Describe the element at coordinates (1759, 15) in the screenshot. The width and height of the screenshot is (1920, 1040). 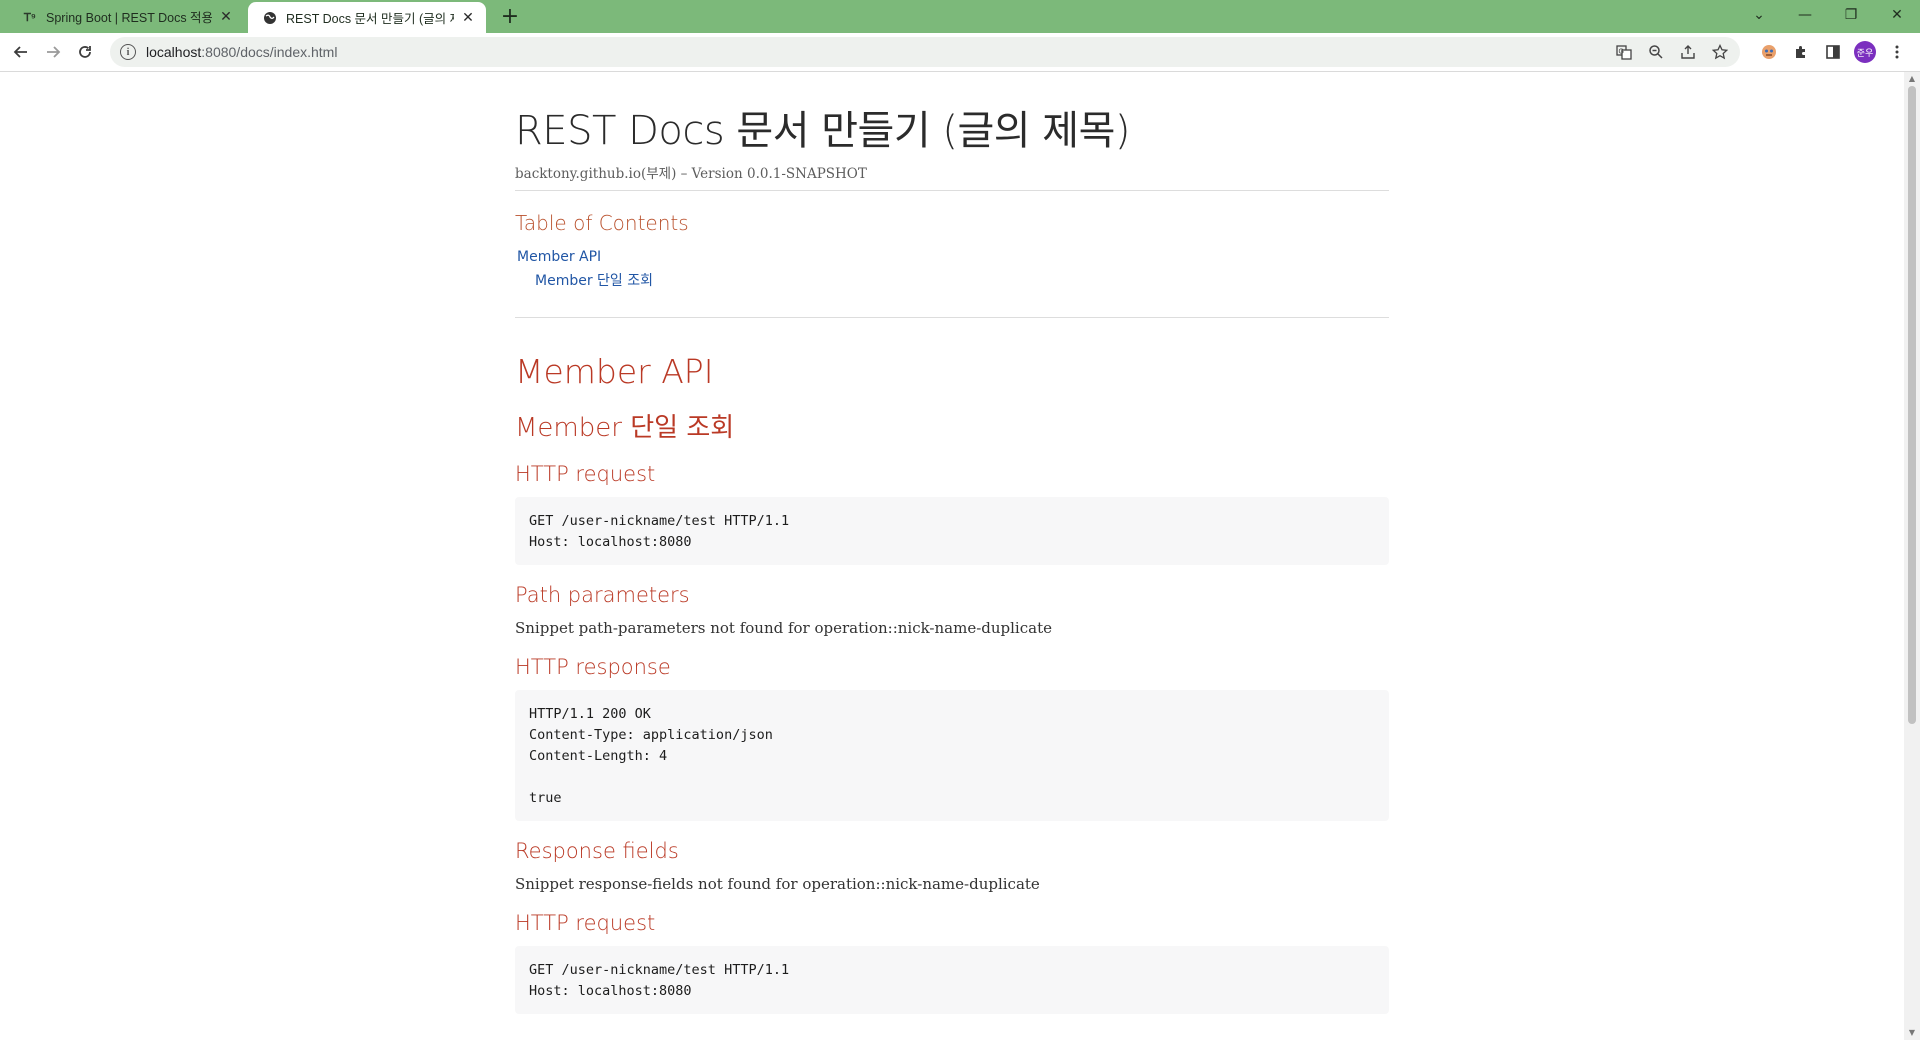
I see `tab-search-icon: ⌄` at that location.